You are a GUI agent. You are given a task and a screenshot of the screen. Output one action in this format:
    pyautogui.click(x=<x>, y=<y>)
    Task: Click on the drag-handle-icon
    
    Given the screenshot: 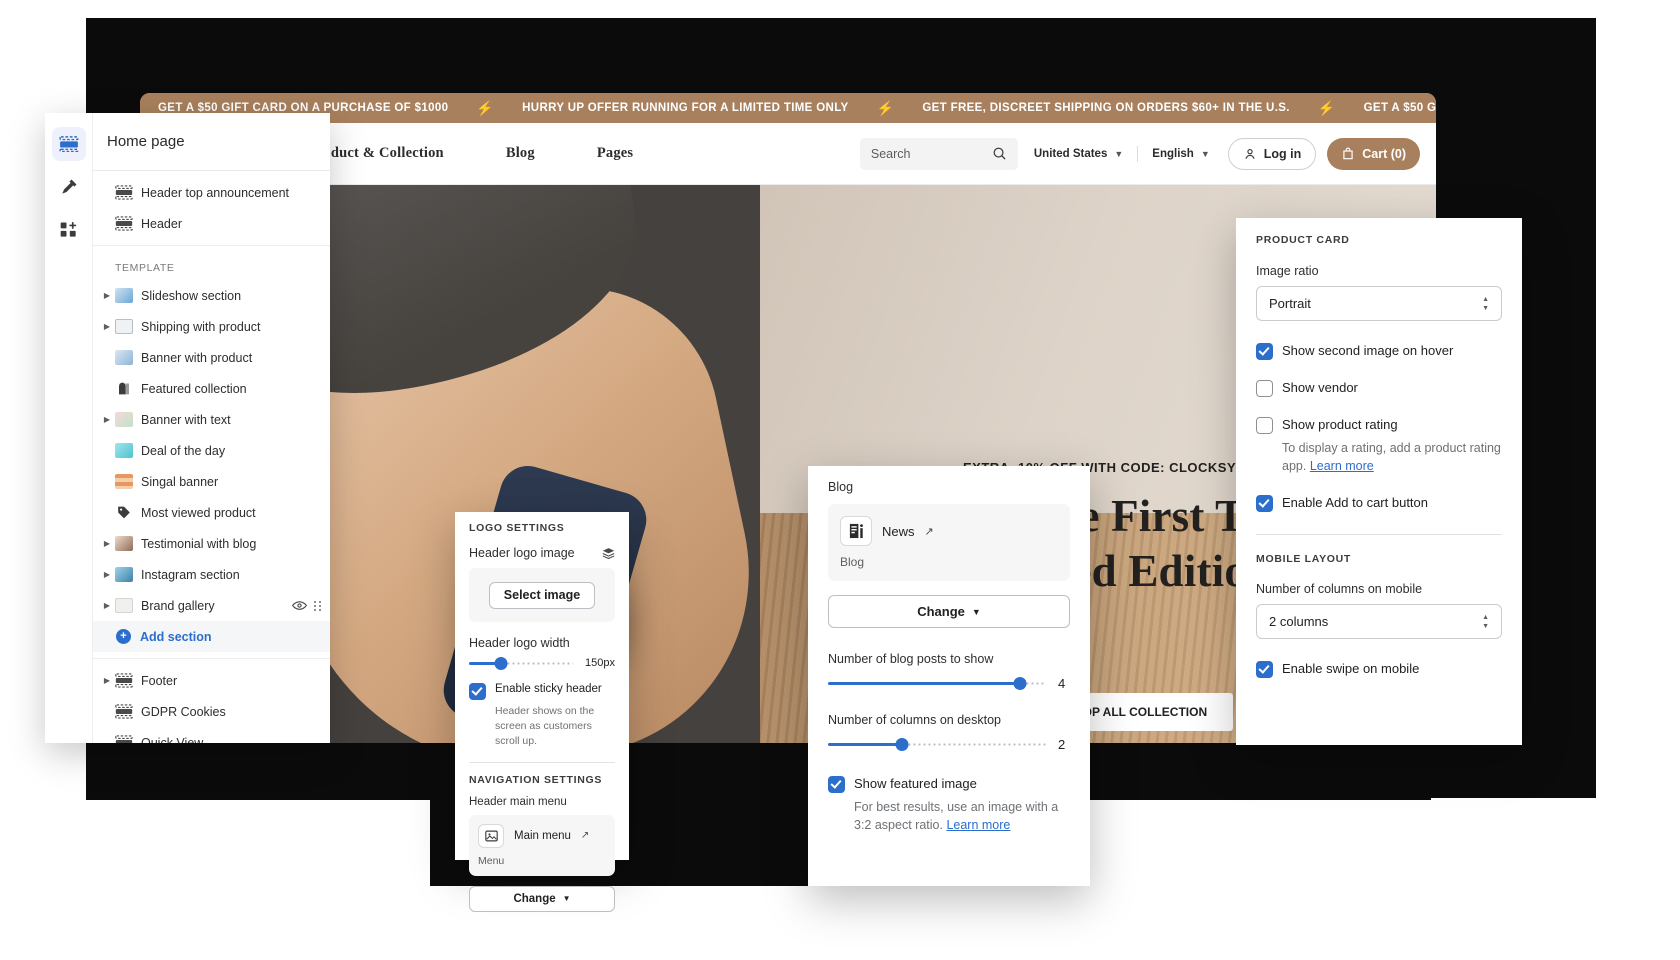 What is the action you would take?
    pyautogui.click(x=317, y=606)
    